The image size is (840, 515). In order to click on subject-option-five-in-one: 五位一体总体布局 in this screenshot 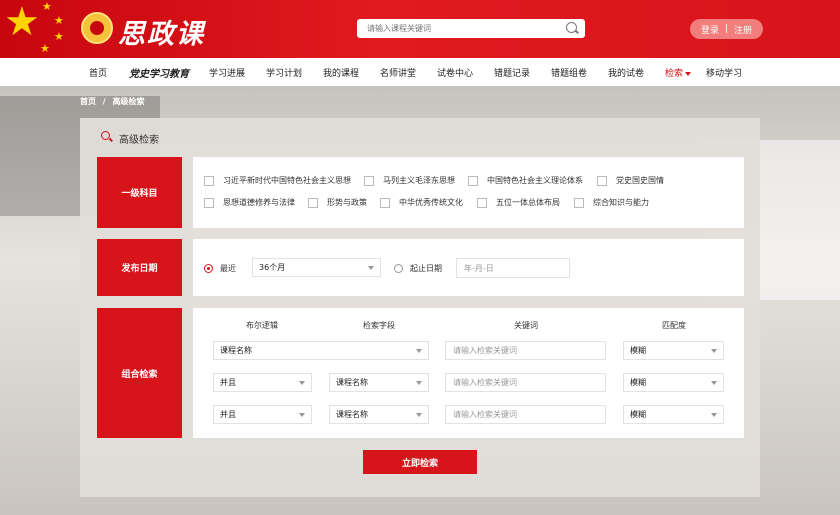, I will do `click(518, 202)`.